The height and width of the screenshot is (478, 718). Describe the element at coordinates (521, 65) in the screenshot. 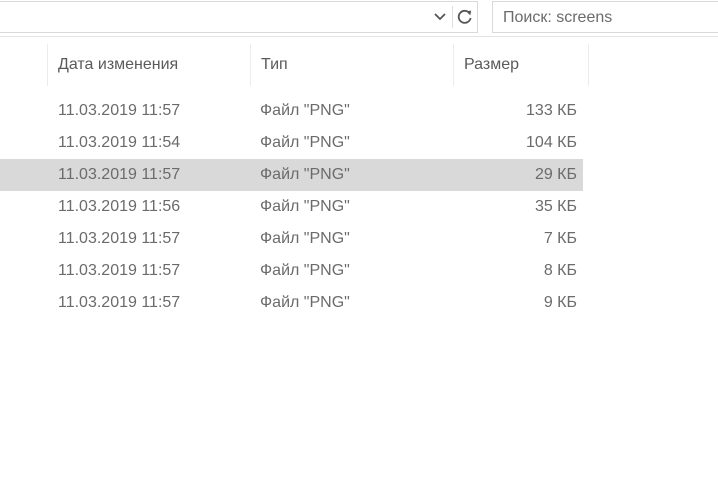

I see `column-header-size: Размер` at that location.